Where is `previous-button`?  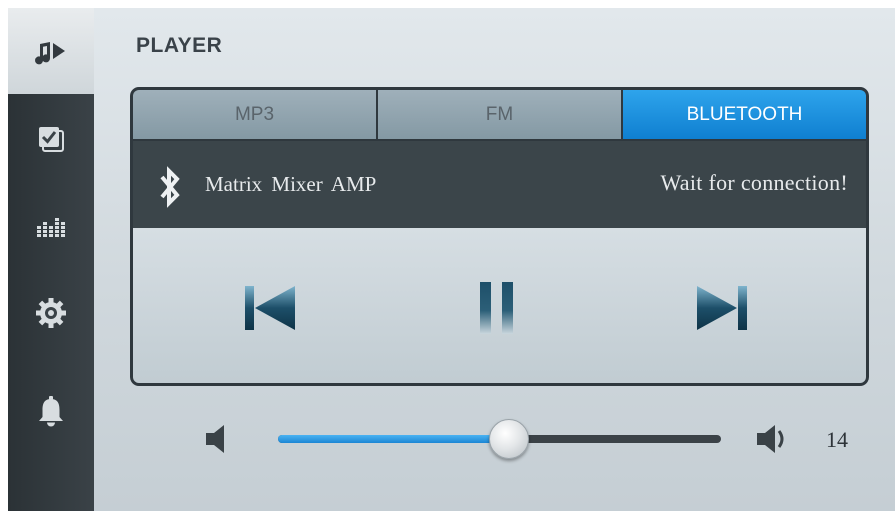 previous-button is located at coordinates (271, 308).